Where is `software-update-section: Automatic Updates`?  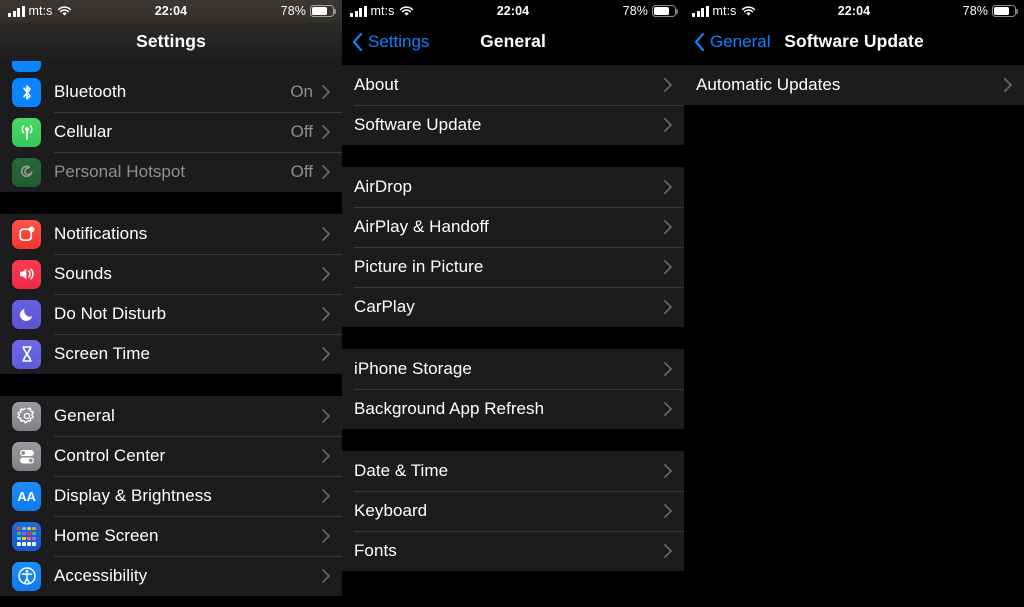
software-update-section: Automatic Updates is located at coordinates (854, 85).